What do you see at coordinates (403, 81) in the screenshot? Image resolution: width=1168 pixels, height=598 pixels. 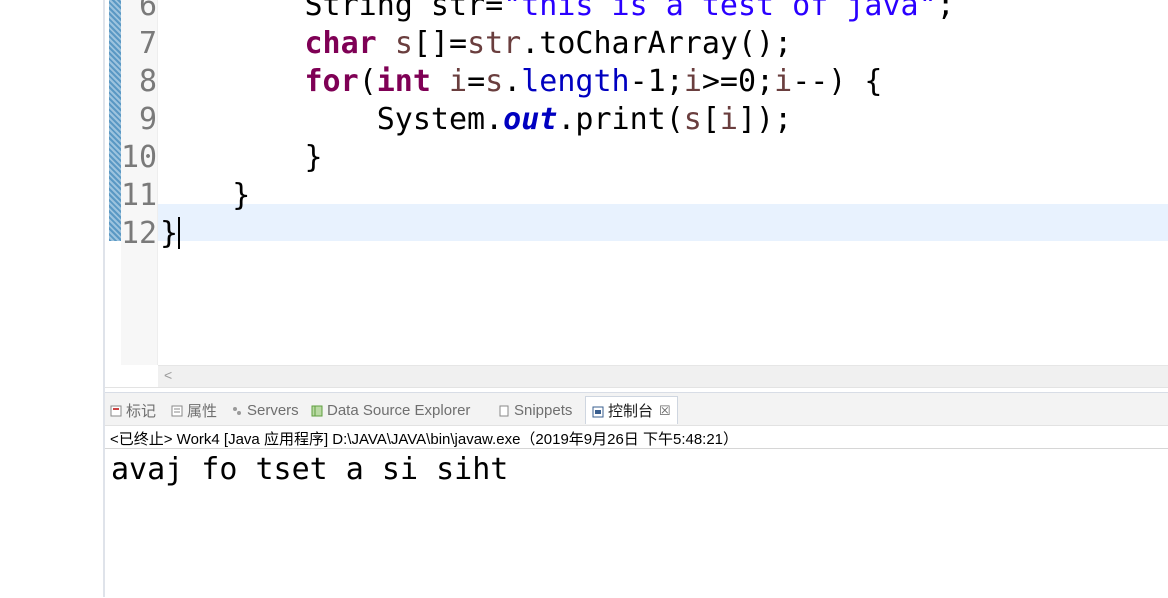 I see `code-token: int` at bounding box center [403, 81].